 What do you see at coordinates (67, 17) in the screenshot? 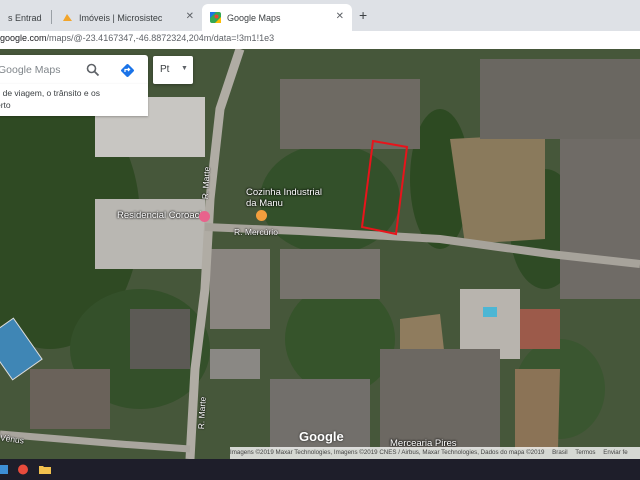
I see `microsistec-icon` at bounding box center [67, 17].